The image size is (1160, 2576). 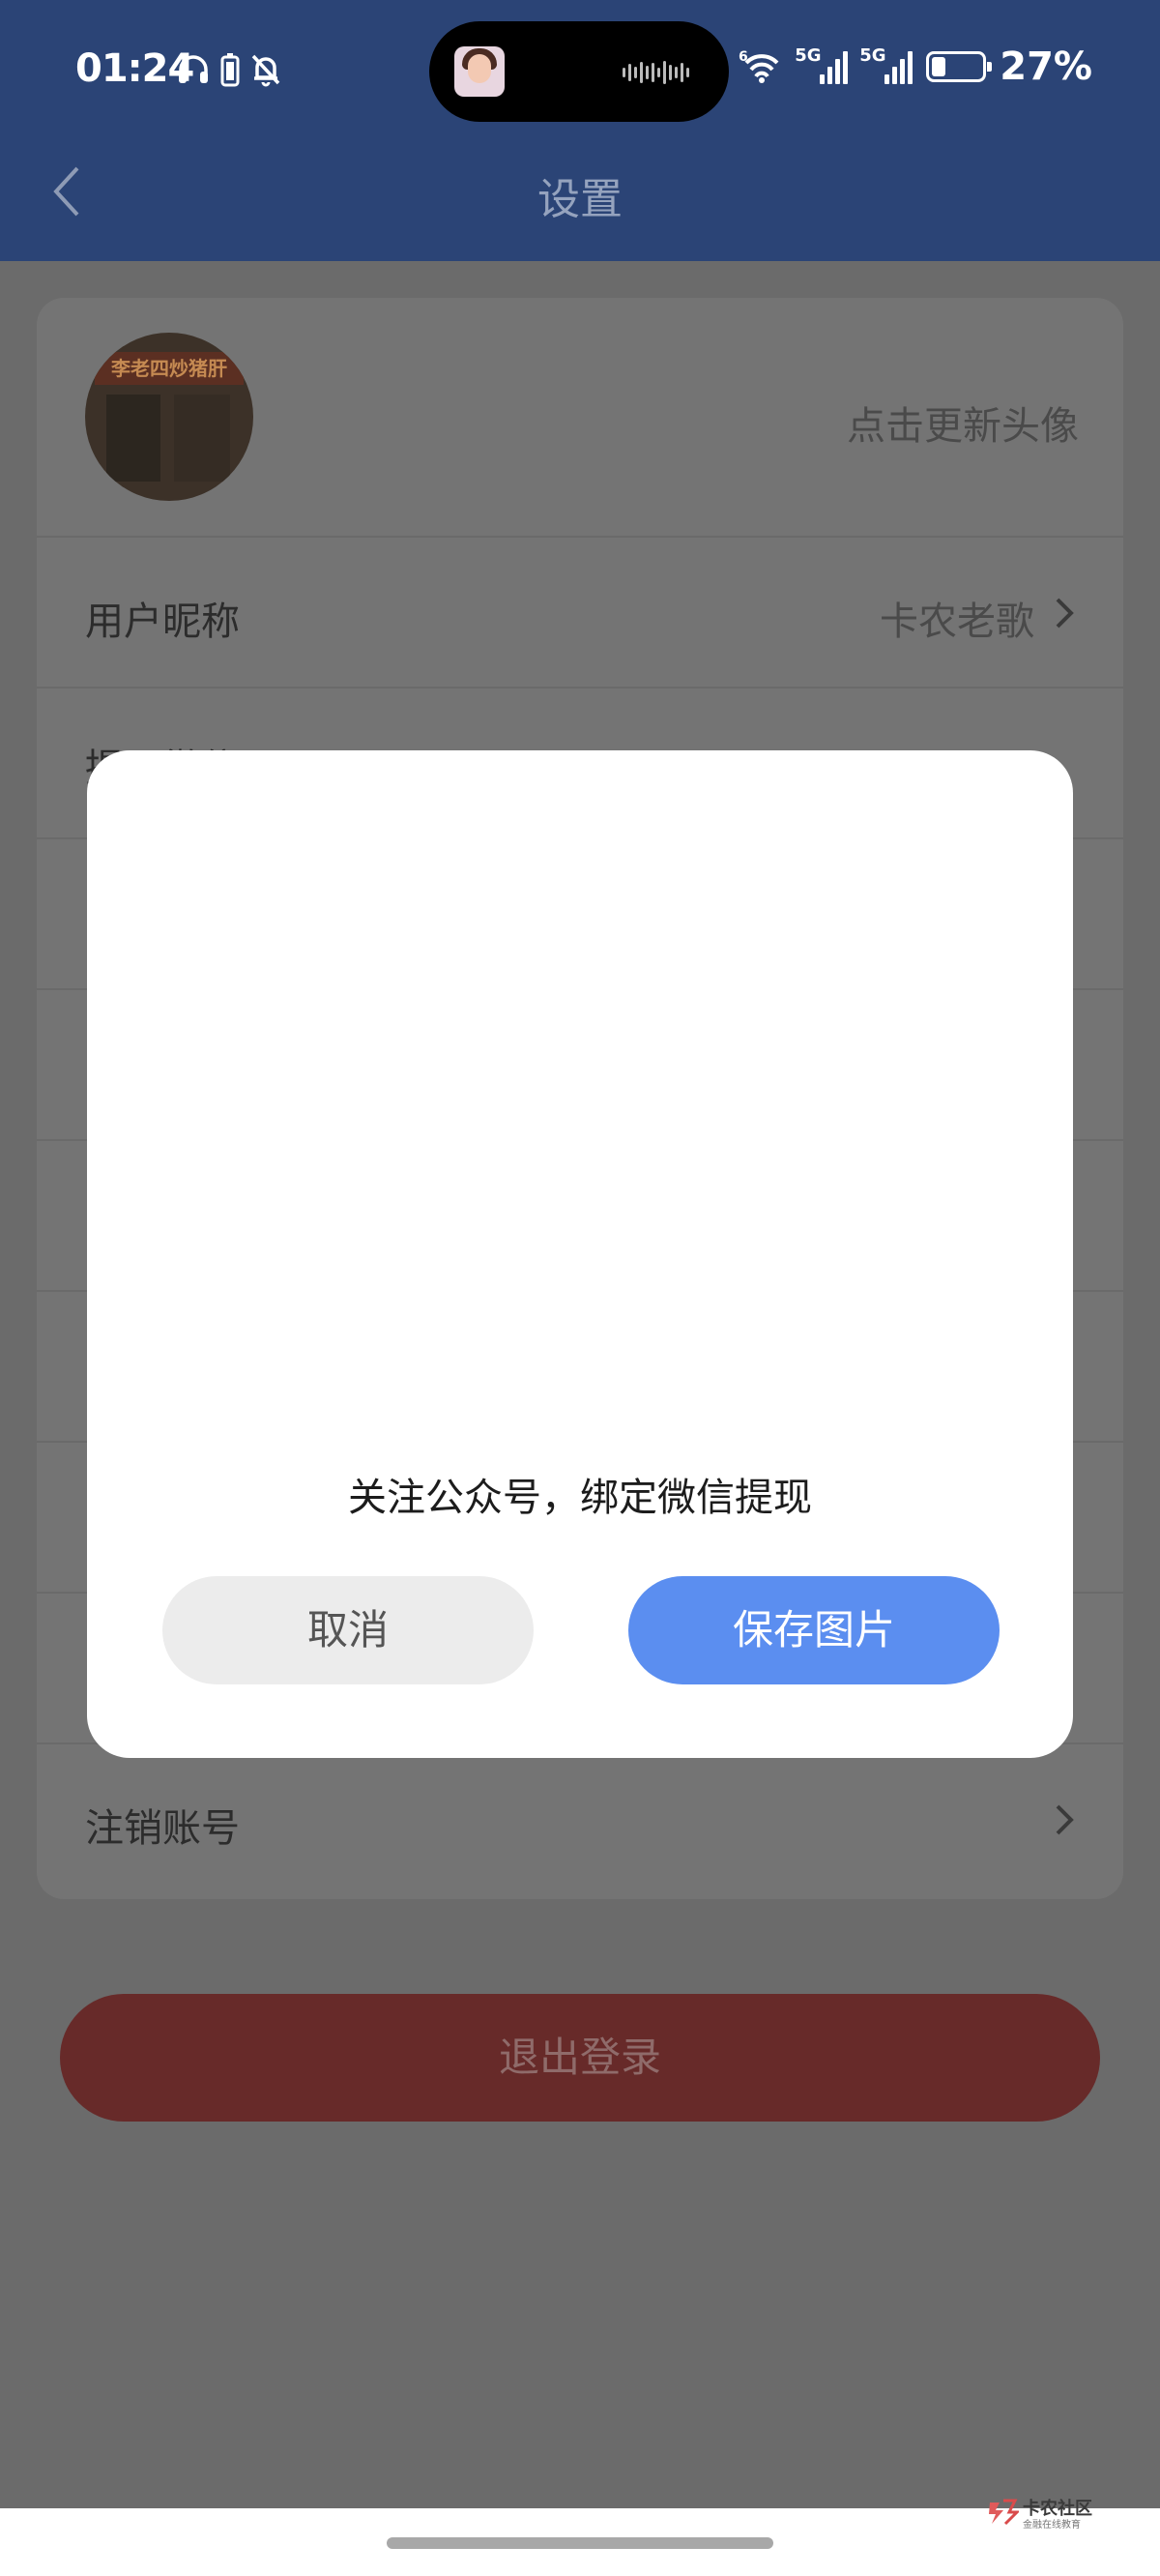 I want to click on dialog-message: 关注公众号，绑定微信提现, so click(x=580, y=1498).